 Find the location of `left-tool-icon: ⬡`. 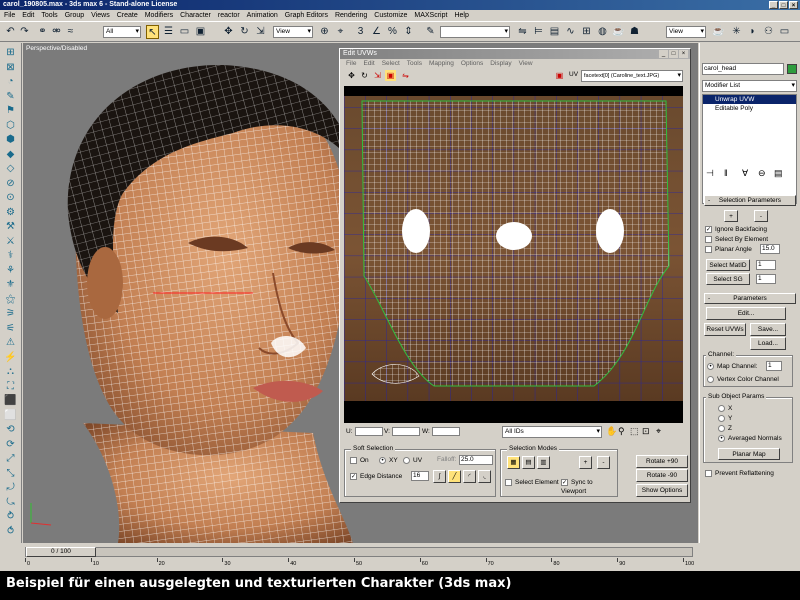

left-tool-icon: ⬡ is located at coordinates (10, 126).